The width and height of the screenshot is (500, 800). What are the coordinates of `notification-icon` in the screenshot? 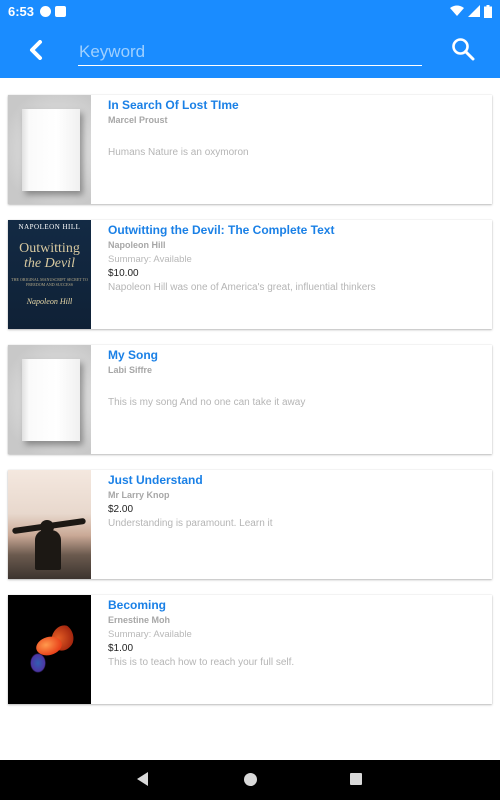 It's located at (46, 11).